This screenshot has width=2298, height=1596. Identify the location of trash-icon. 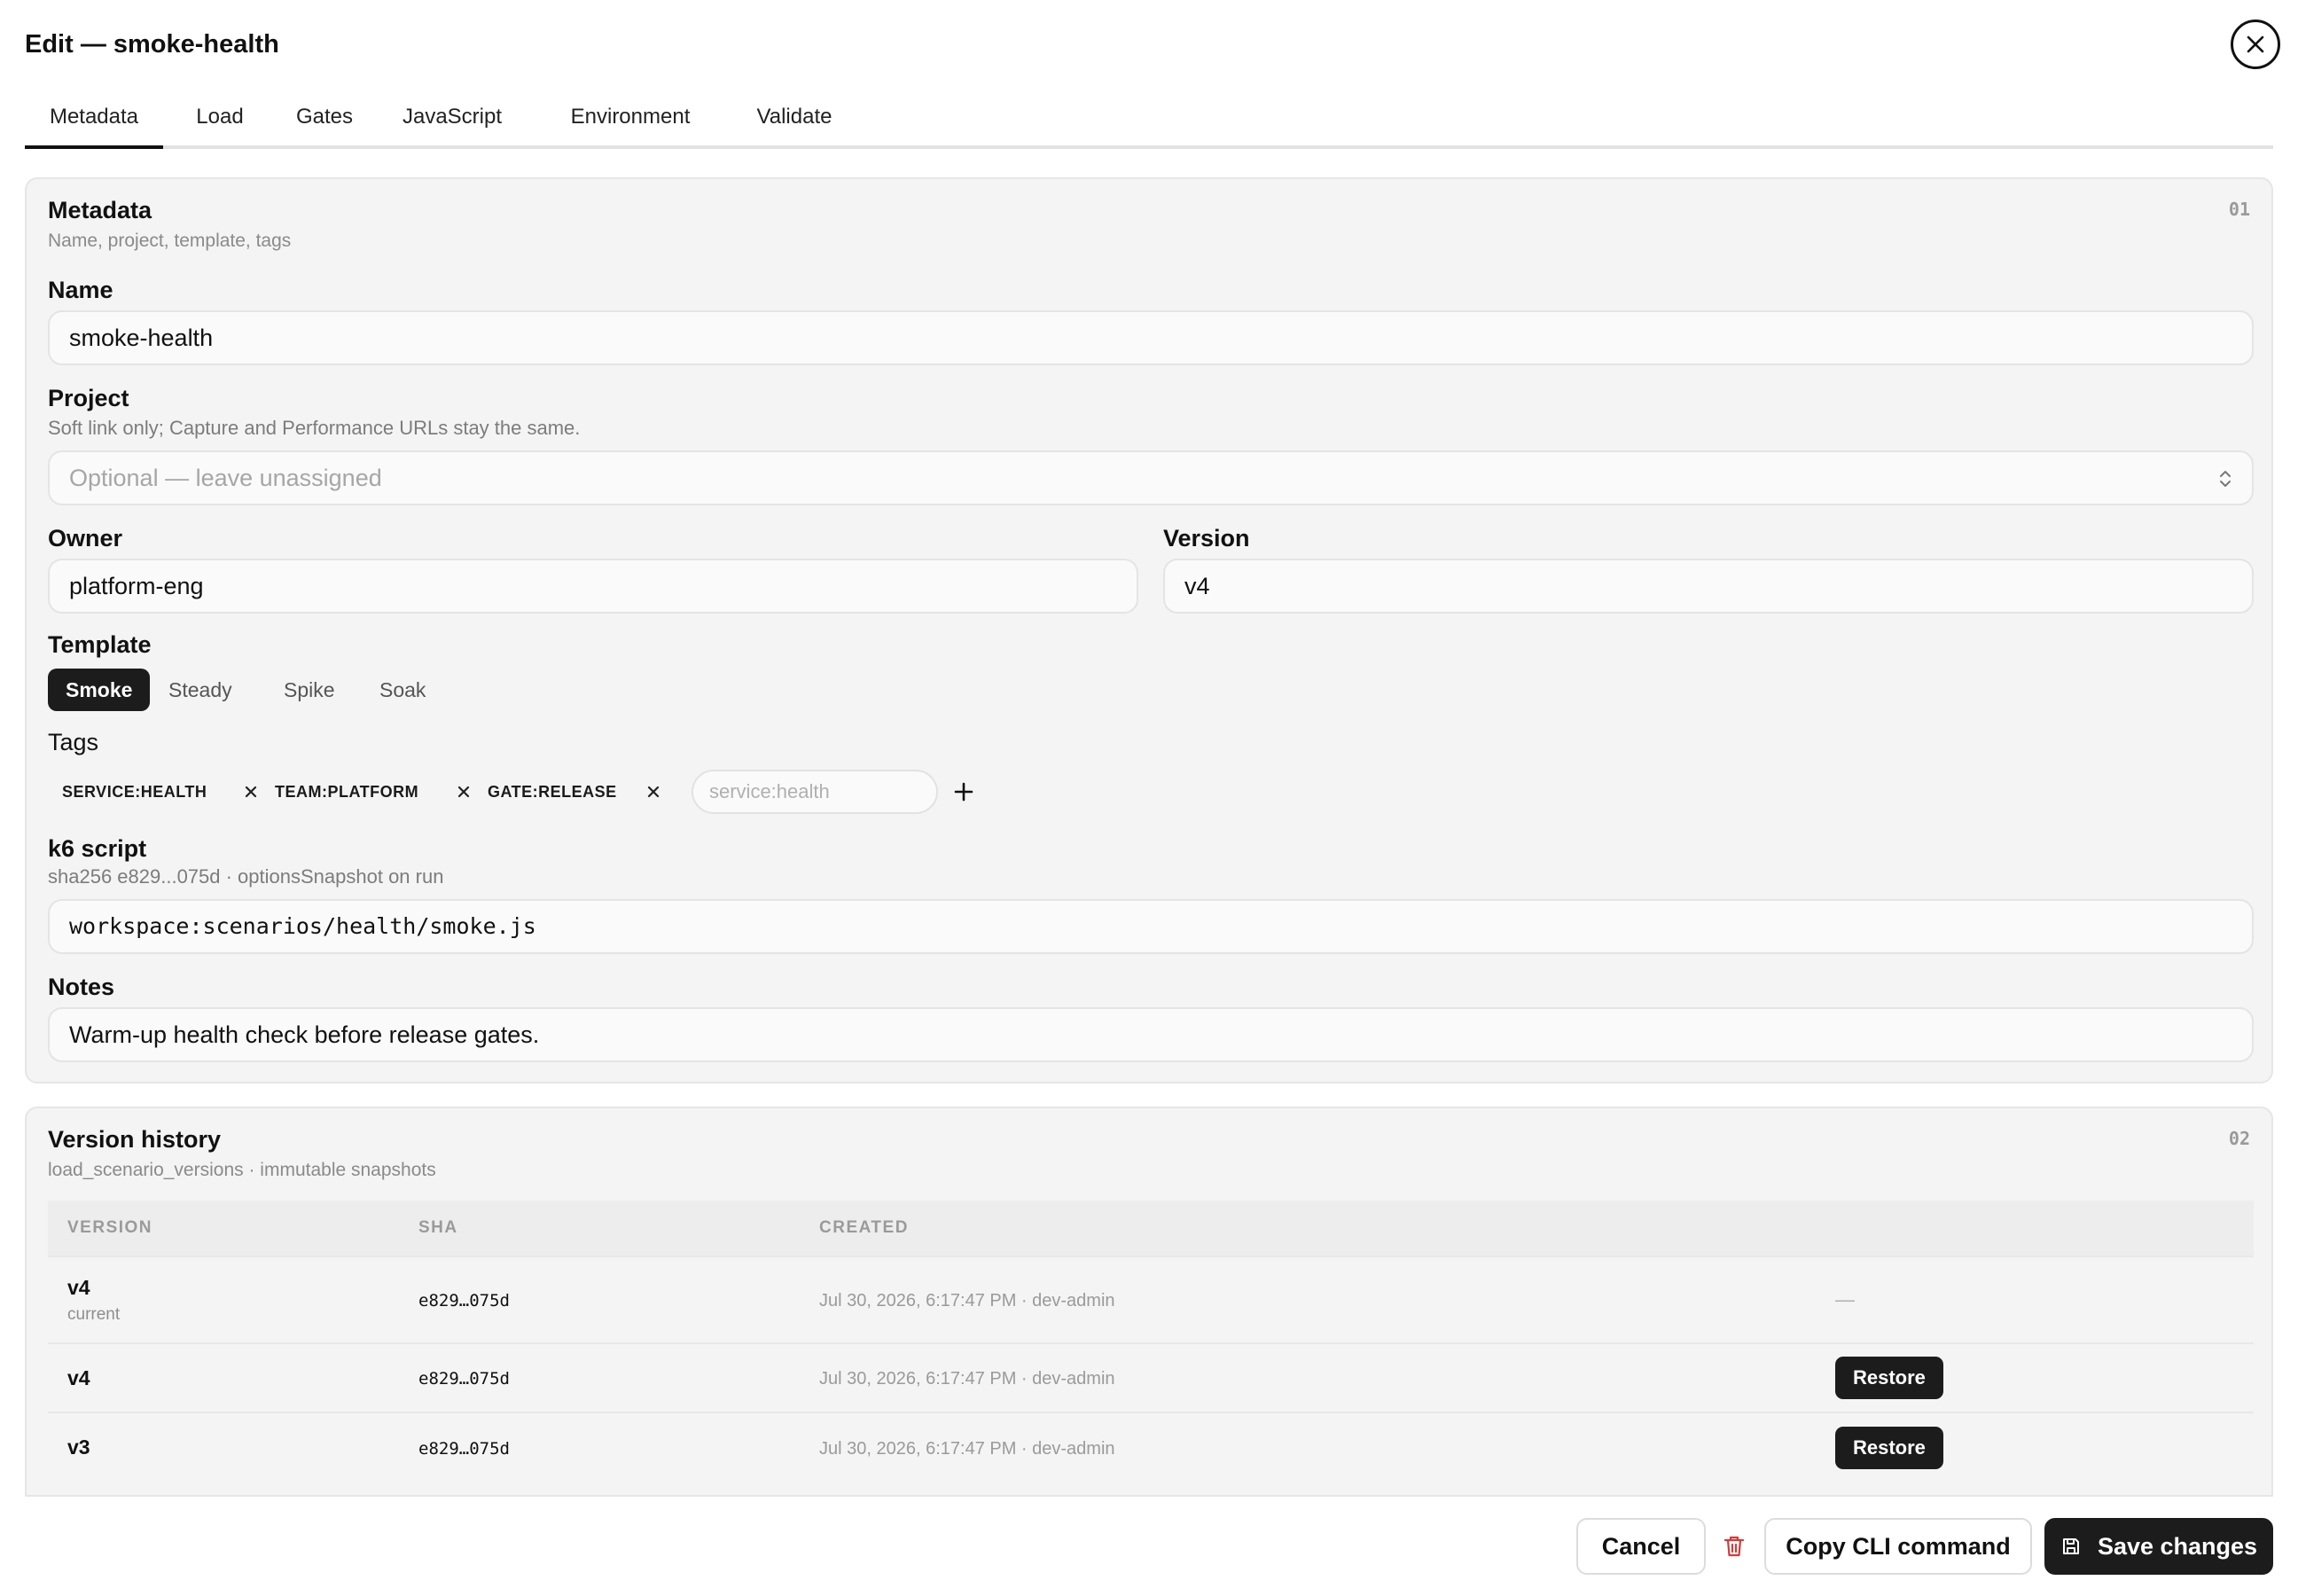
(1735, 1546).